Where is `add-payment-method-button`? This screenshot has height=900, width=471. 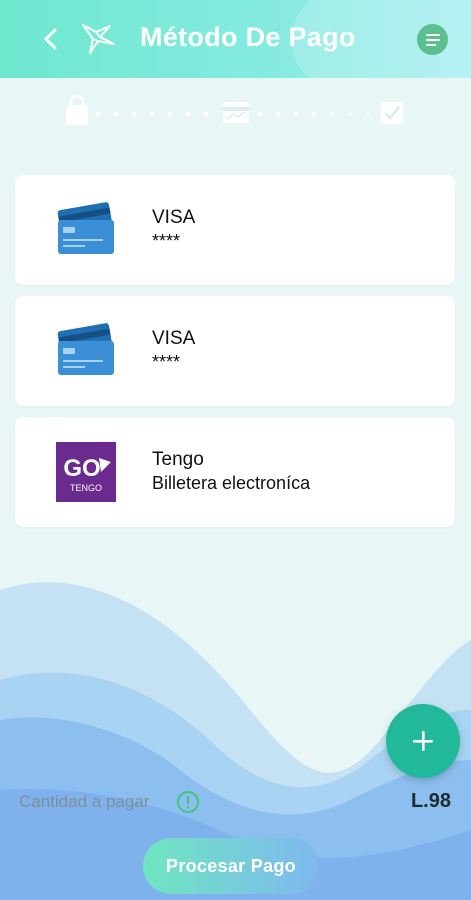 add-payment-method-button is located at coordinates (423, 741).